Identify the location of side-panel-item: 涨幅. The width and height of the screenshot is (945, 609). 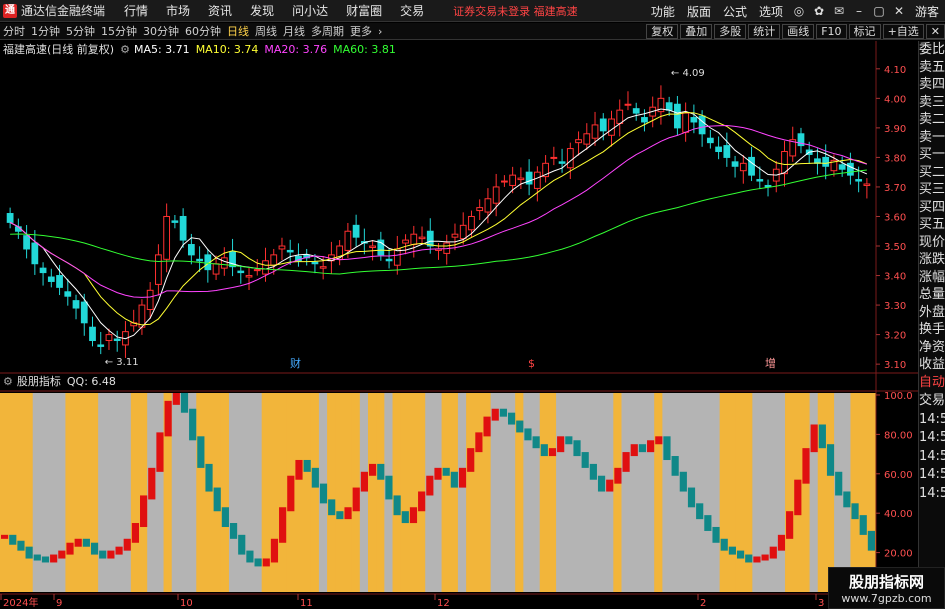
(932, 278).